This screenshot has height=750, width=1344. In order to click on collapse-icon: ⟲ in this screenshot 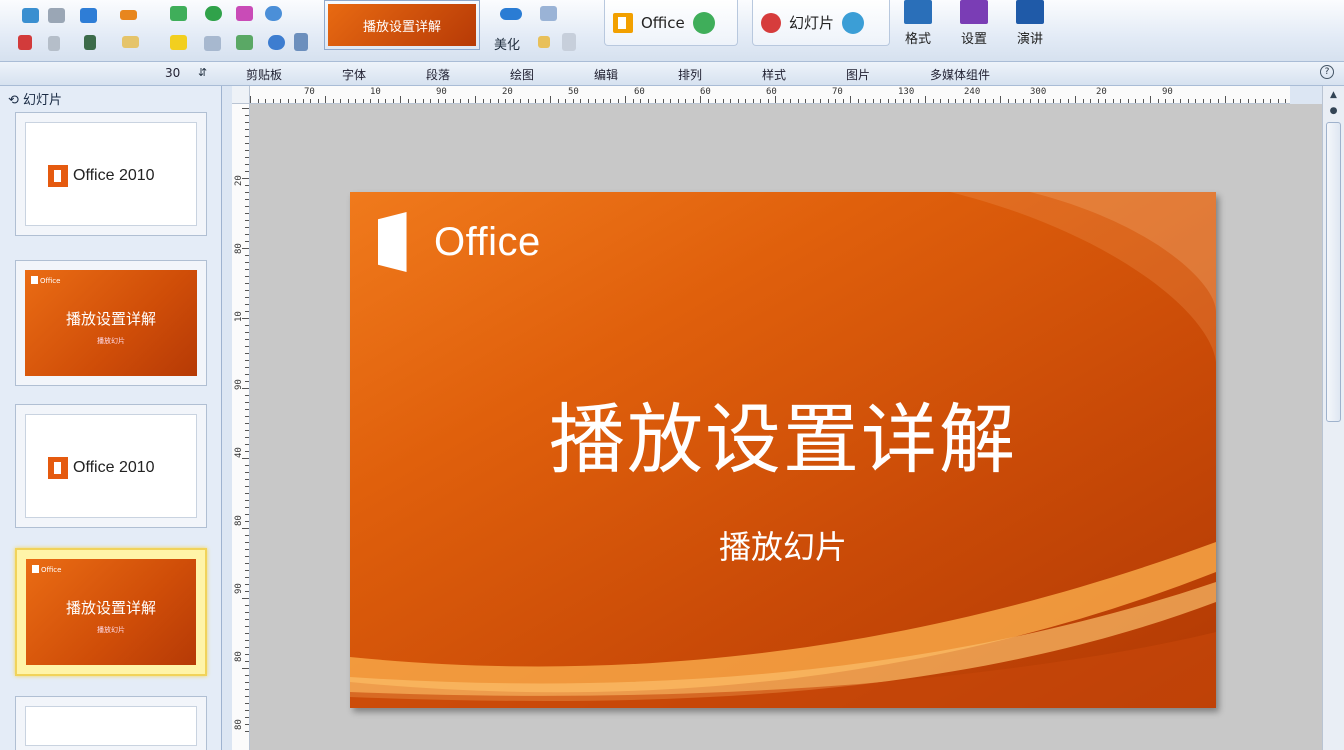, I will do `click(13, 100)`.